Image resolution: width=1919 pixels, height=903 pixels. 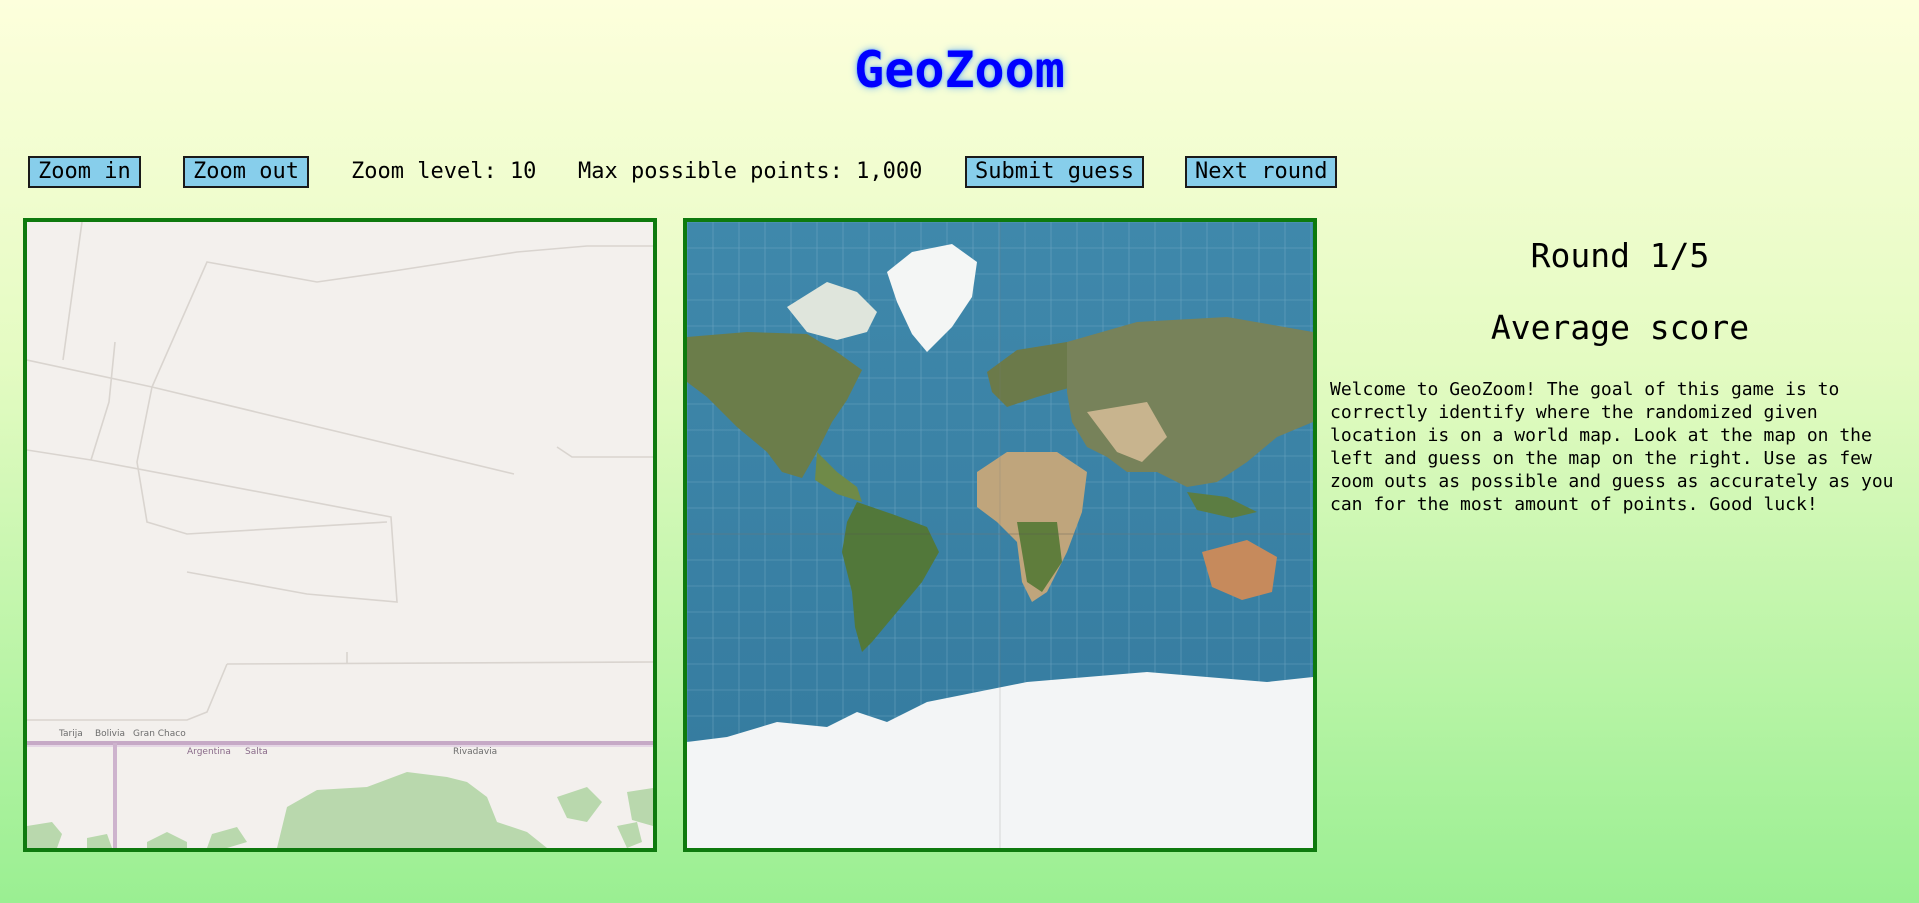 What do you see at coordinates (159, 734) in the screenshot?
I see `map-label-gran-chaco: Gran Chaco` at bounding box center [159, 734].